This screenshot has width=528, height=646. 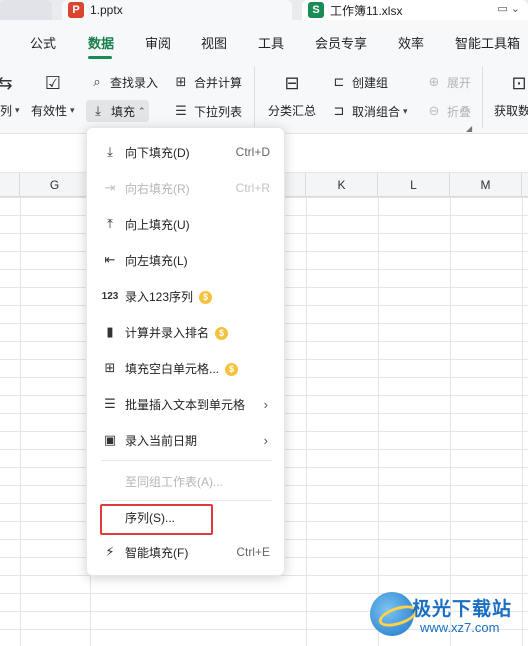 What do you see at coordinates (511, 110) in the screenshot?
I see `get-data-button: 获取数` at bounding box center [511, 110].